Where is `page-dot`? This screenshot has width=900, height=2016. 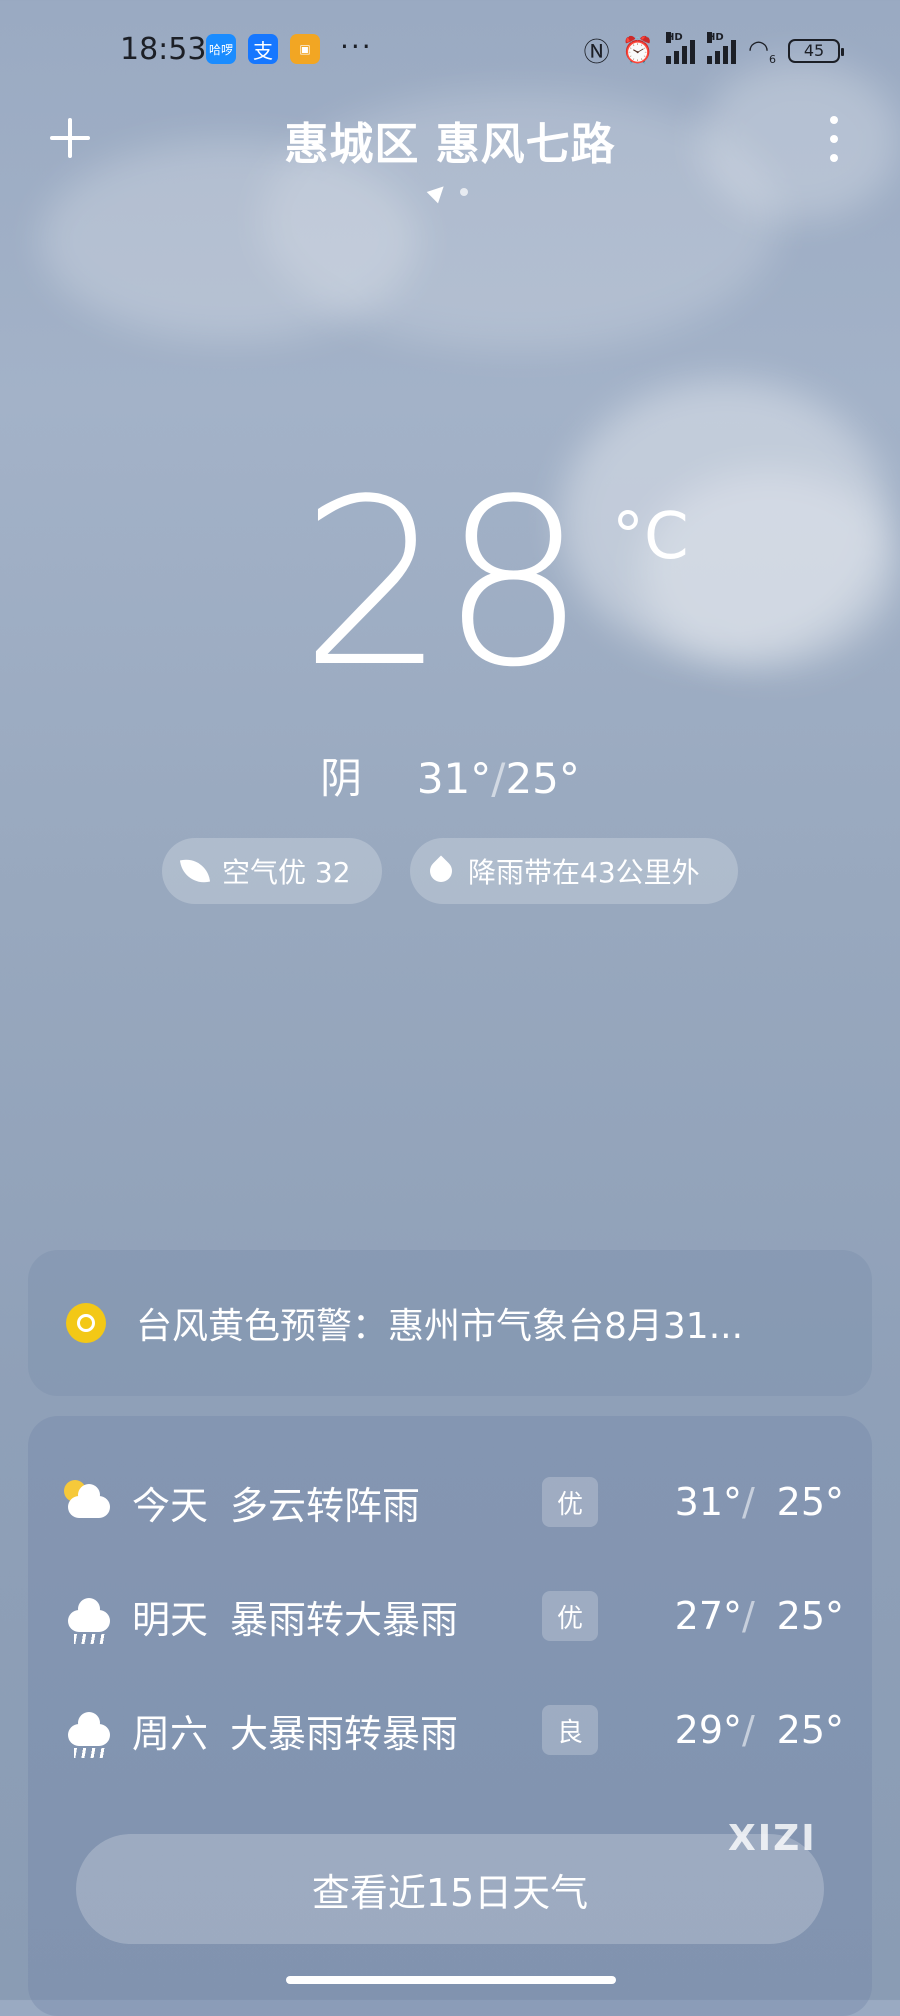
page-dot is located at coordinates (464, 192).